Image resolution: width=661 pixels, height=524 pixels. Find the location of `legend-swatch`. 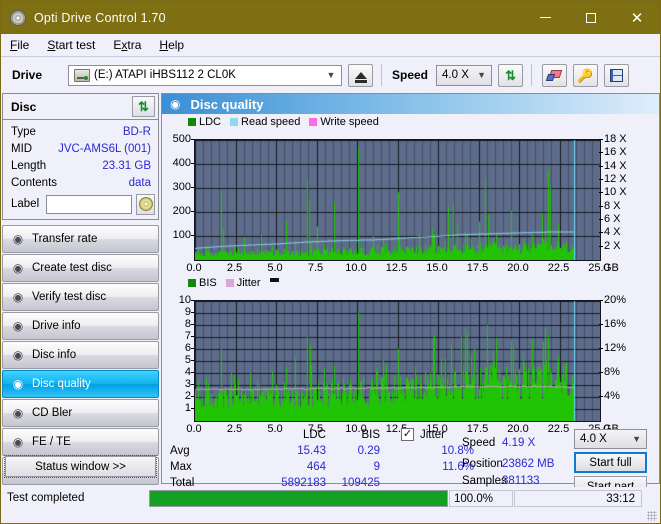

legend-swatch is located at coordinates (192, 282).